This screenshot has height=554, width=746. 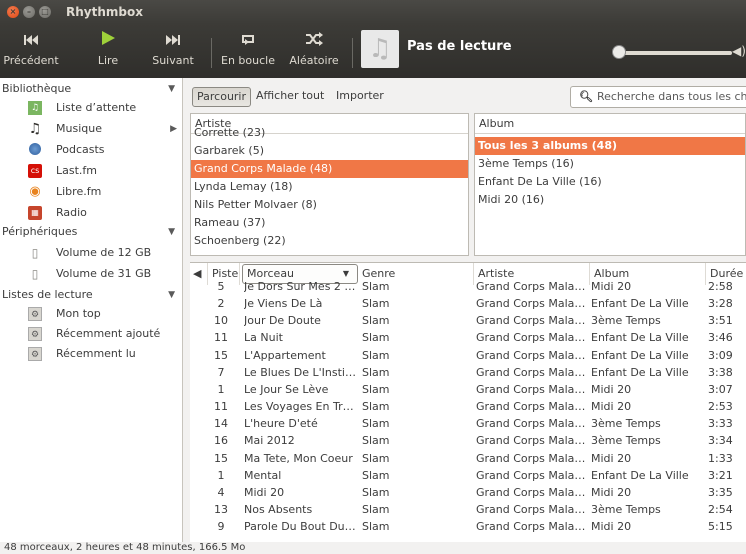 What do you see at coordinates (91, 295) in the screenshot?
I see `playlists-section-header: Listes de lecture ▼` at bounding box center [91, 295].